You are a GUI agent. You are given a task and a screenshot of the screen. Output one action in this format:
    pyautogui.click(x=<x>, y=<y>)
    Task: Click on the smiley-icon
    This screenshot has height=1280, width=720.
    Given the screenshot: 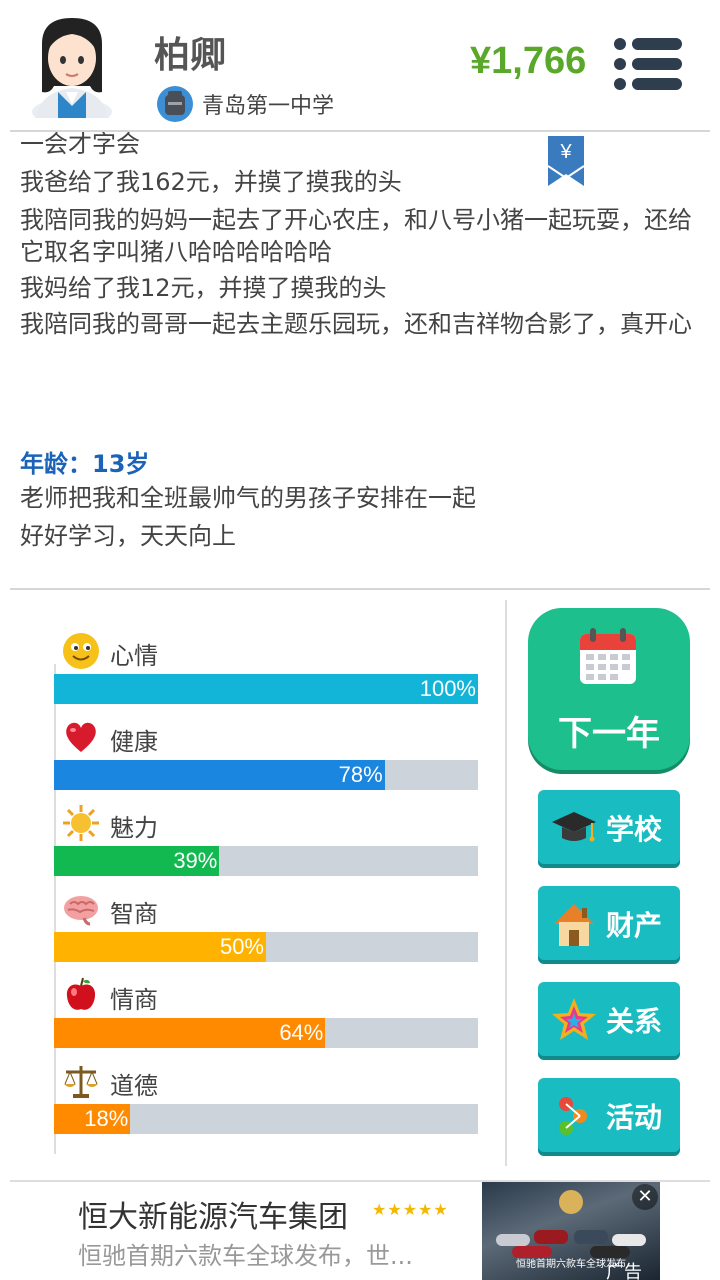 What is the action you would take?
    pyautogui.click(x=81, y=651)
    